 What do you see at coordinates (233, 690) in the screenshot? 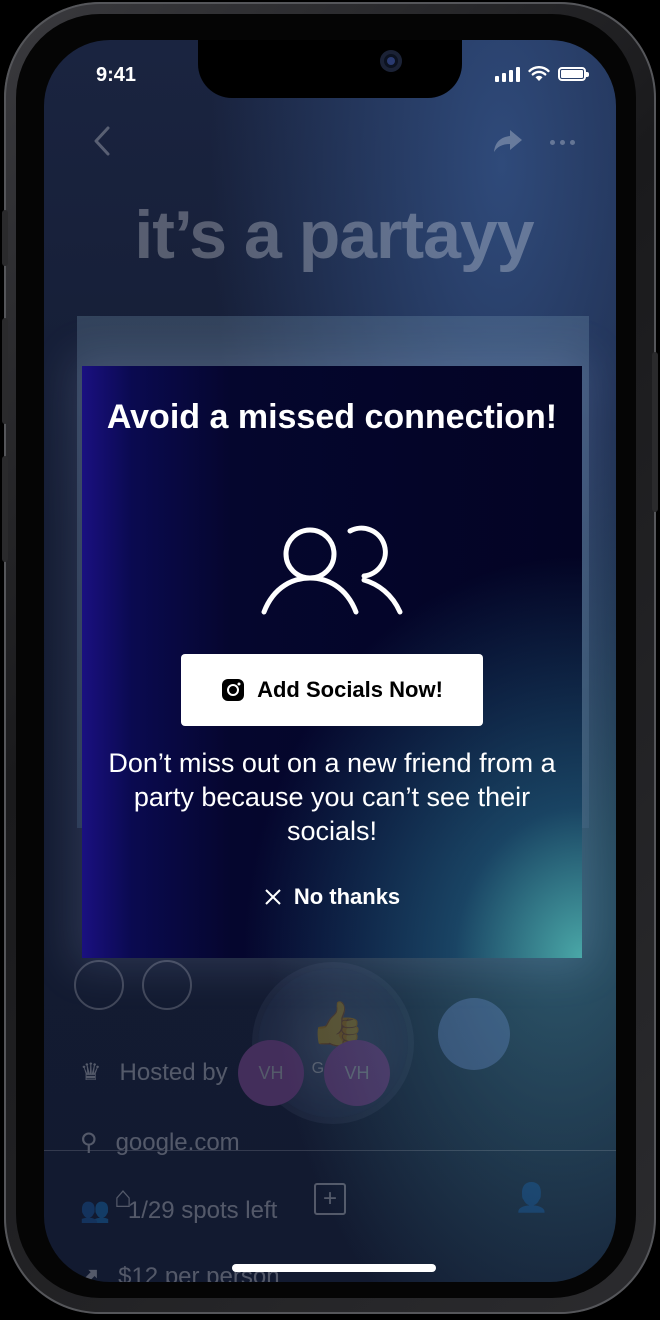
I see `instagram-icon` at bounding box center [233, 690].